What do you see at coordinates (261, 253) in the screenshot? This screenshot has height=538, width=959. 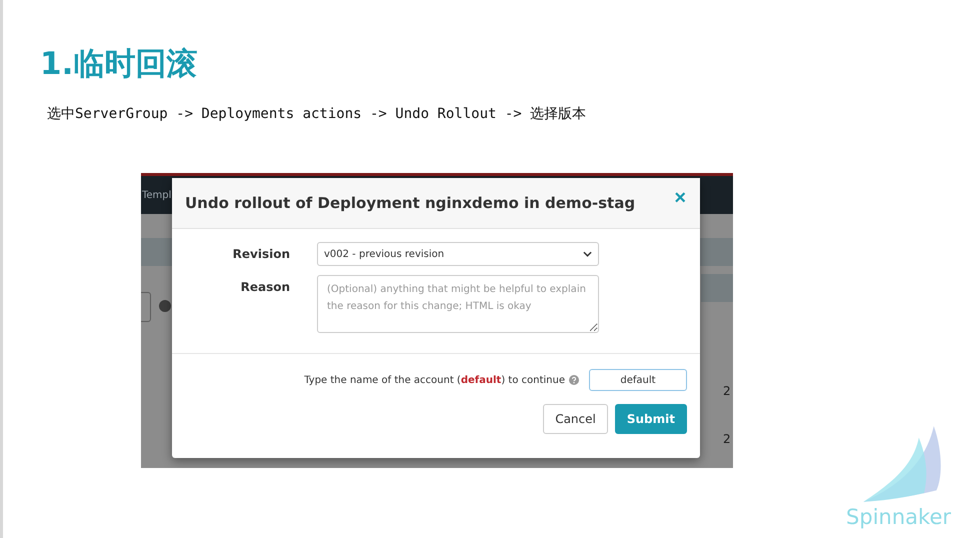 I see `field-label: Revision` at bounding box center [261, 253].